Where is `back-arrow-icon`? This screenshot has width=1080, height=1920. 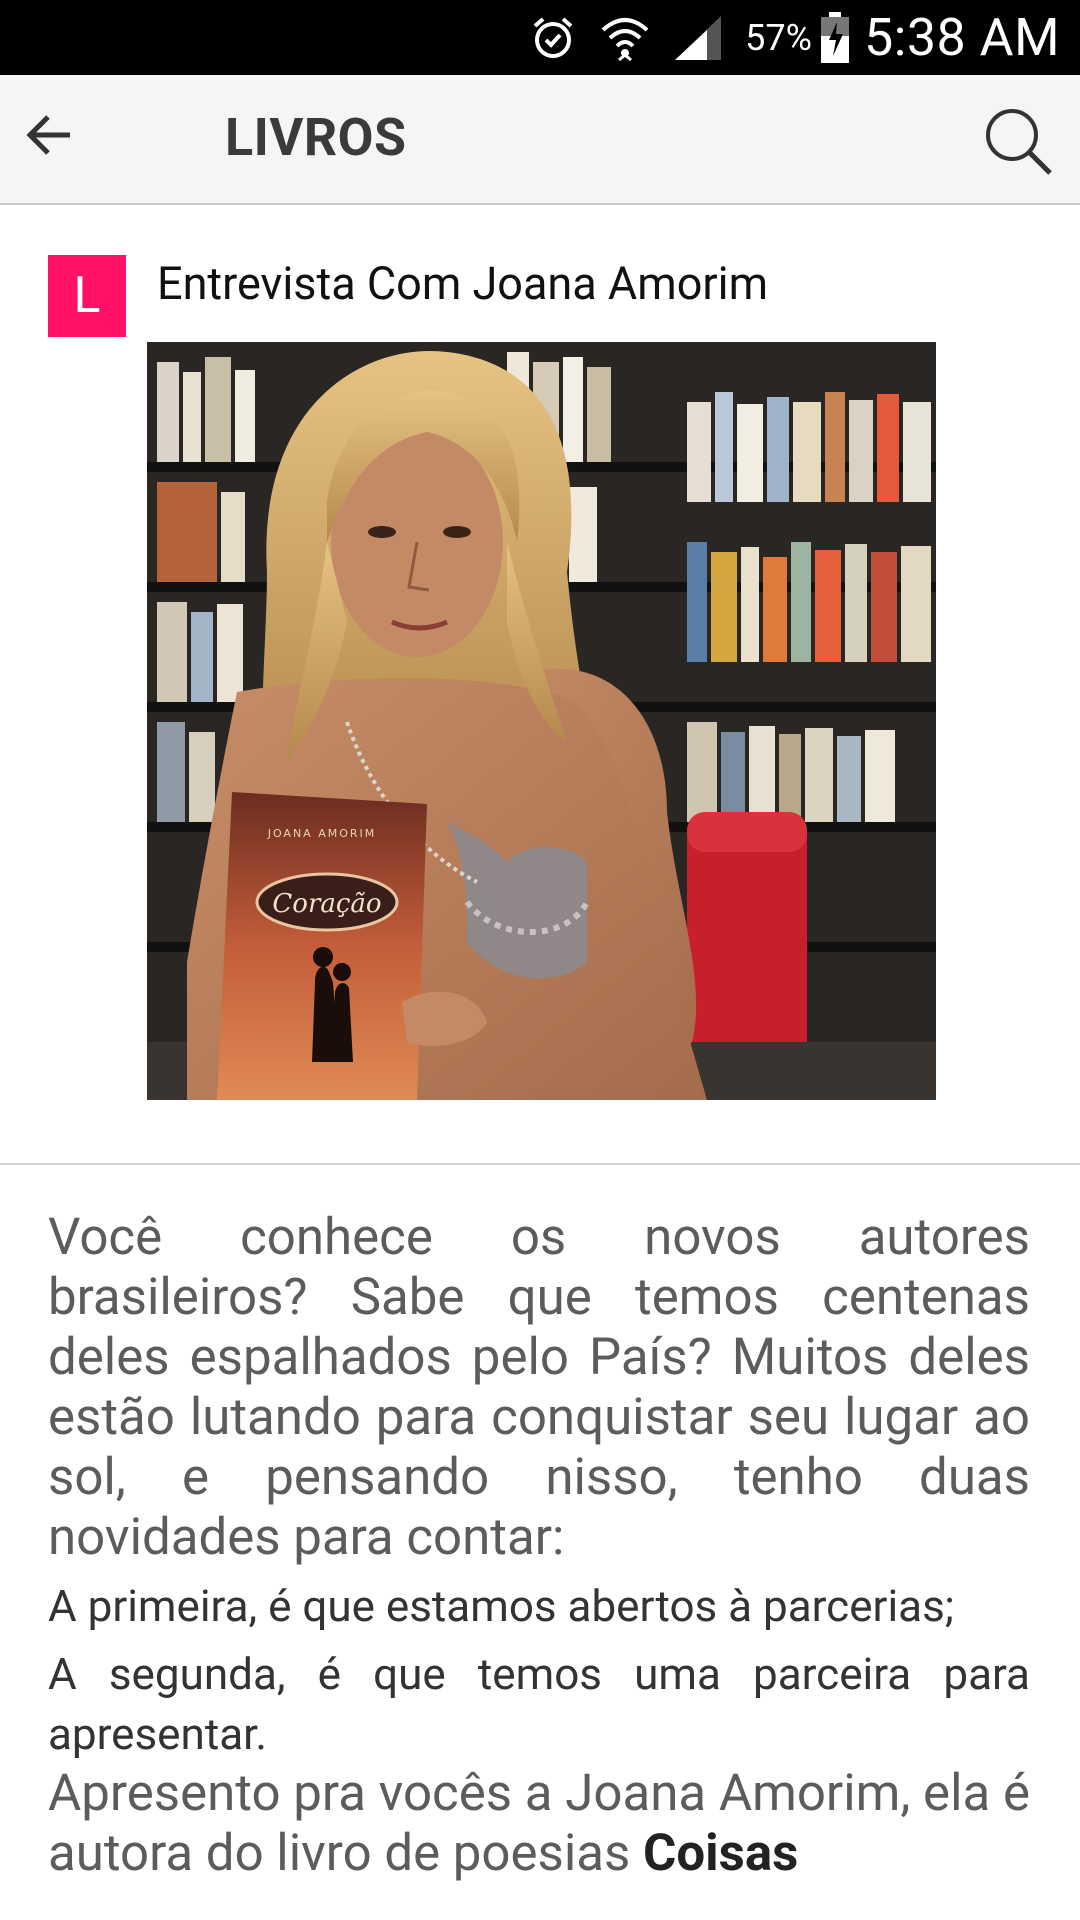
back-arrow-icon is located at coordinates (48, 135).